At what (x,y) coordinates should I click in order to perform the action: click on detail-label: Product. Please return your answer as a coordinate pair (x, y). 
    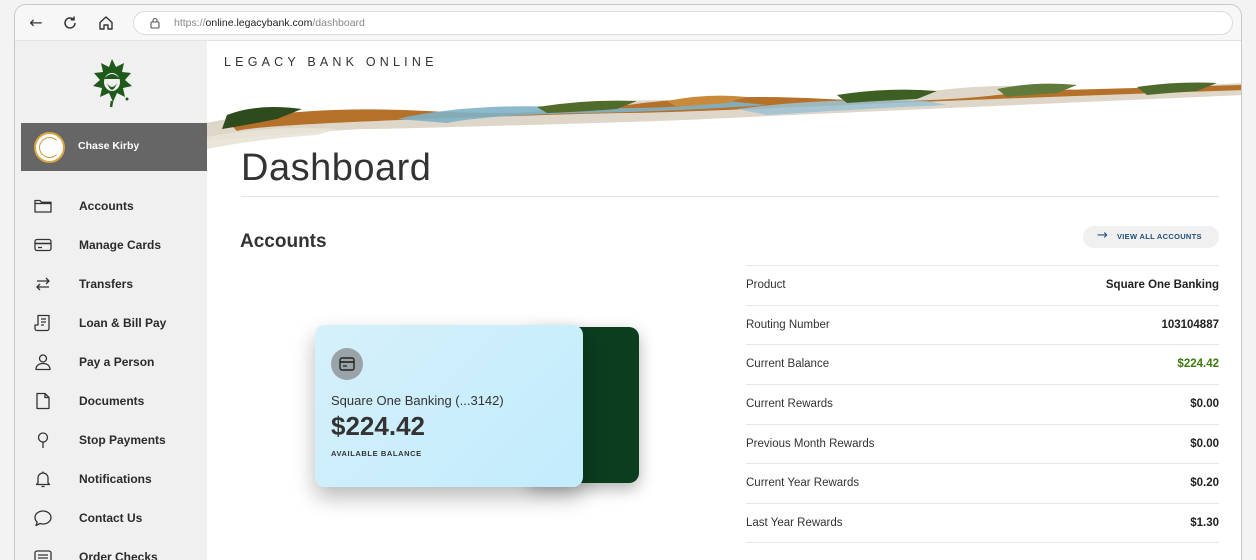
    Looking at the image, I should click on (766, 285).